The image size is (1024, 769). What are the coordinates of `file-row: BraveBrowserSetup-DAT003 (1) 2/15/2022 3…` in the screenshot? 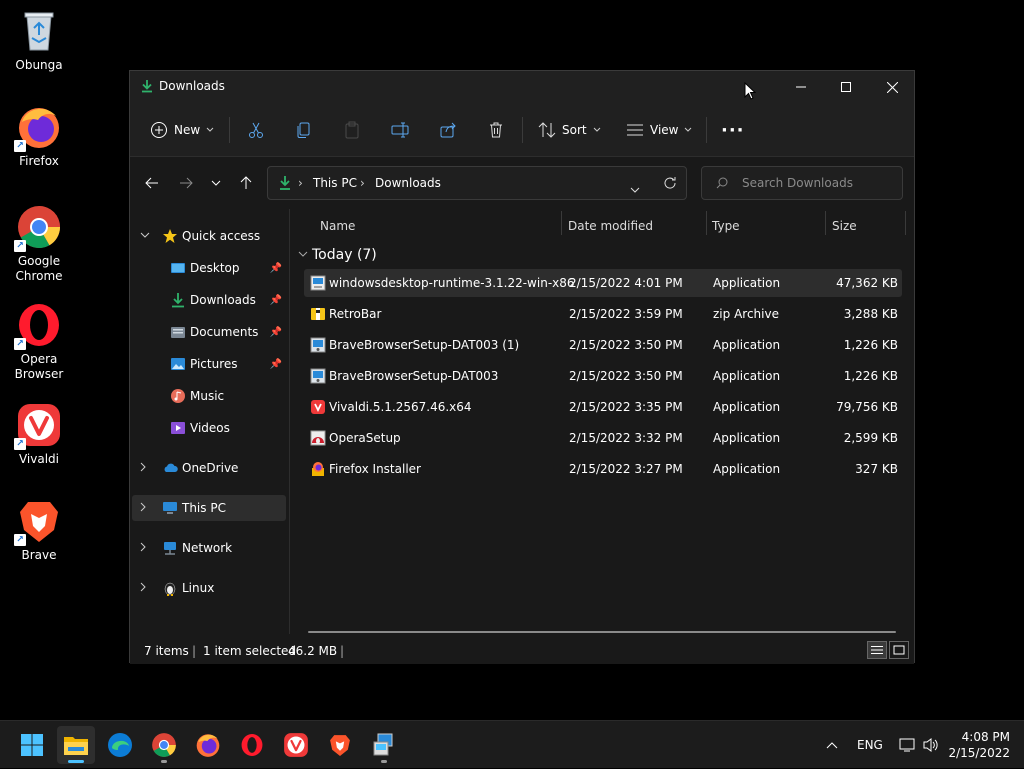 It's located at (603, 345).